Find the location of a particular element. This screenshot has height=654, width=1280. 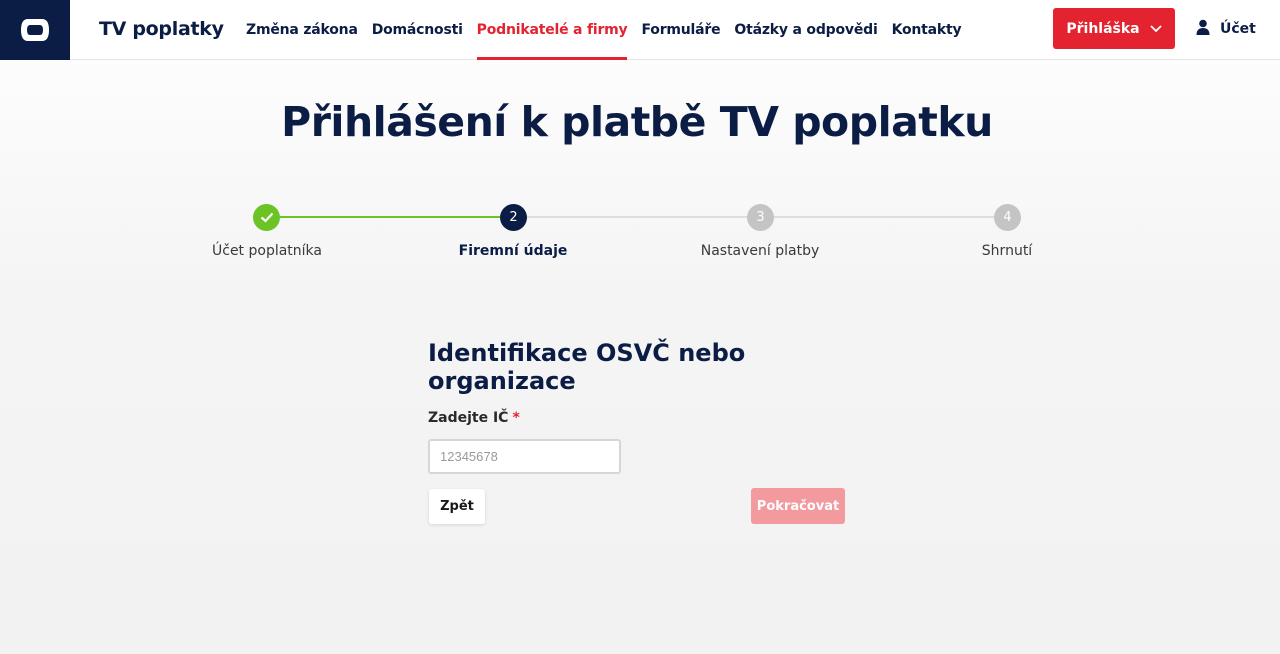

step-4-label: Shrnutí is located at coordinates (1007, 251).